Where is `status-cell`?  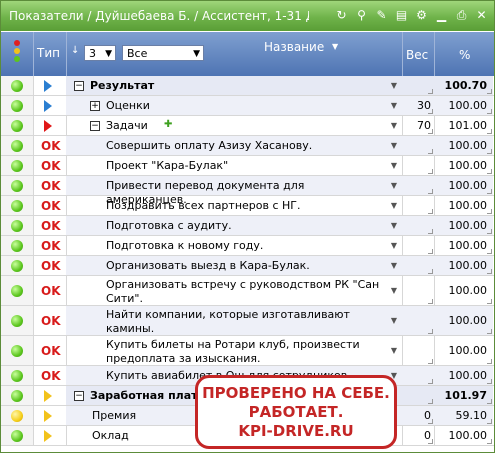 status-cell is located at coordinates (17, 85).